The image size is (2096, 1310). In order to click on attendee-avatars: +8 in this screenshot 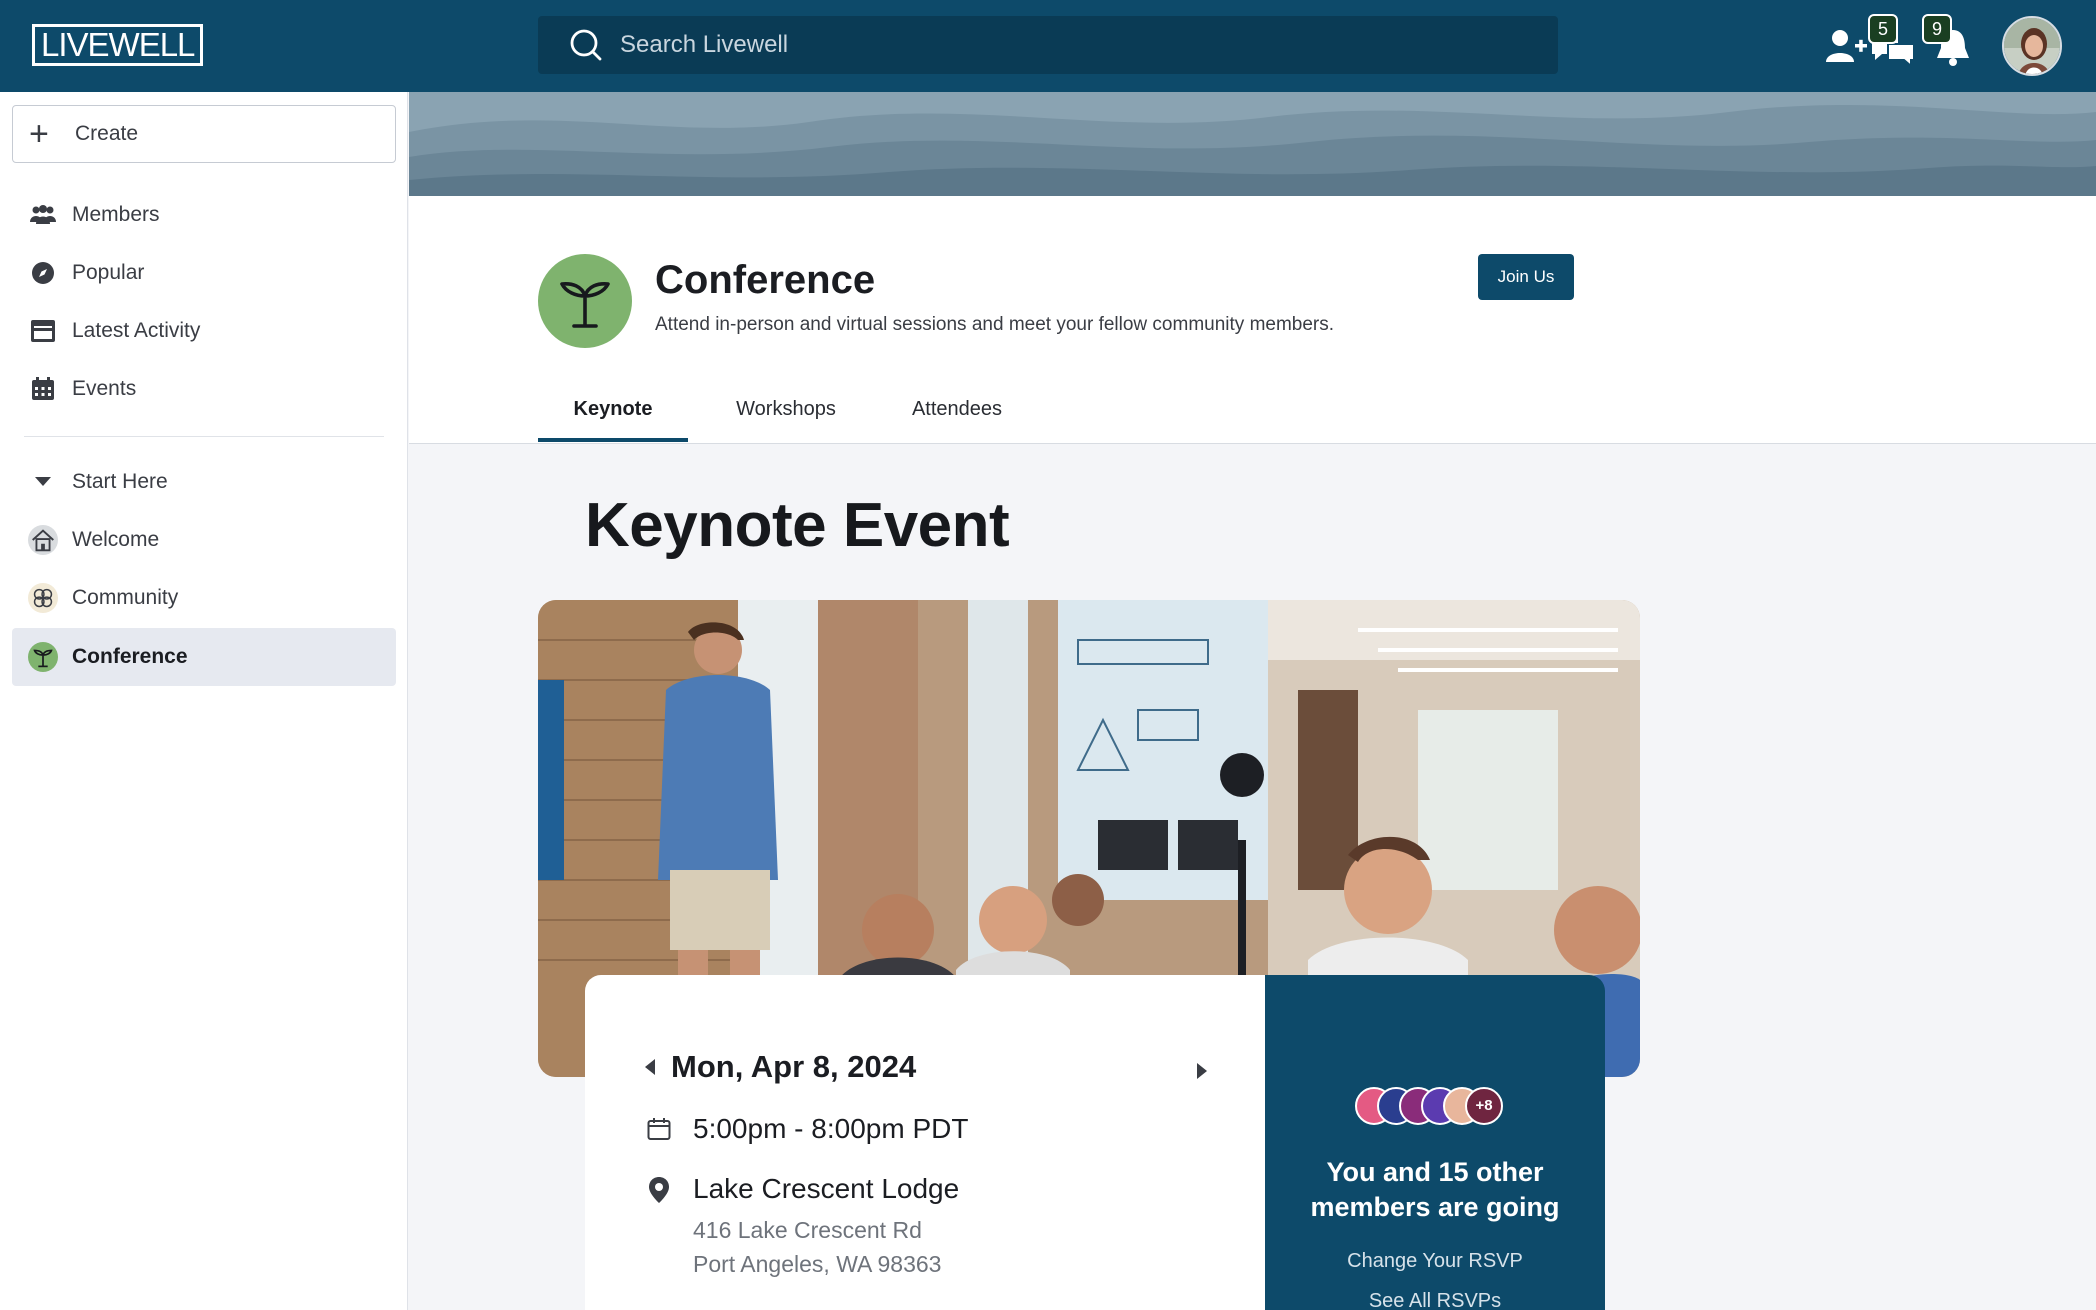, I will do `click(1435, 1107)`.